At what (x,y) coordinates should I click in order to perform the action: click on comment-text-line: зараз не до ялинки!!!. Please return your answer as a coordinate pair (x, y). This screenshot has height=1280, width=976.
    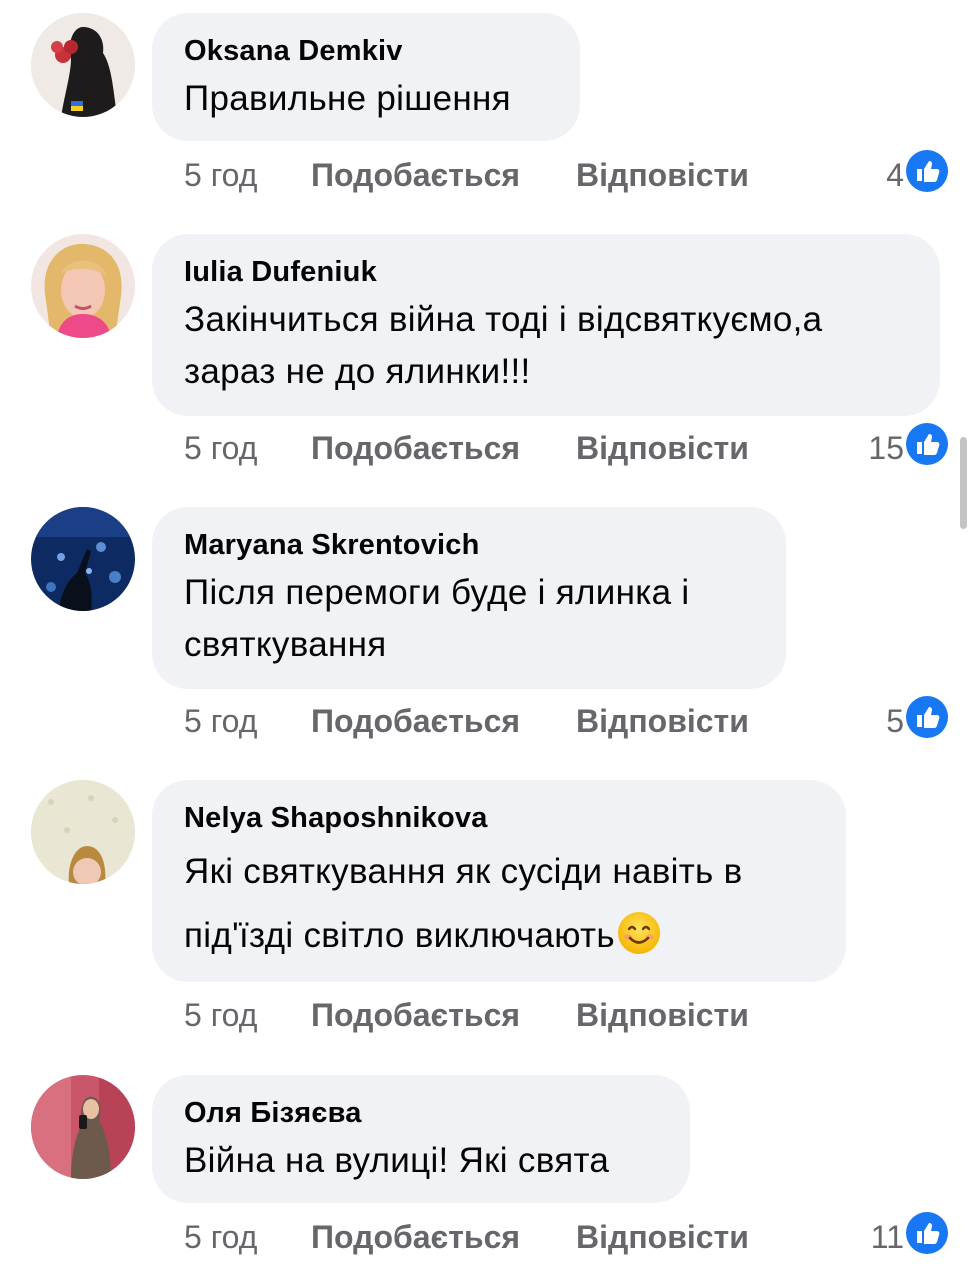
    Looking at the image, I should click on (357, 371).